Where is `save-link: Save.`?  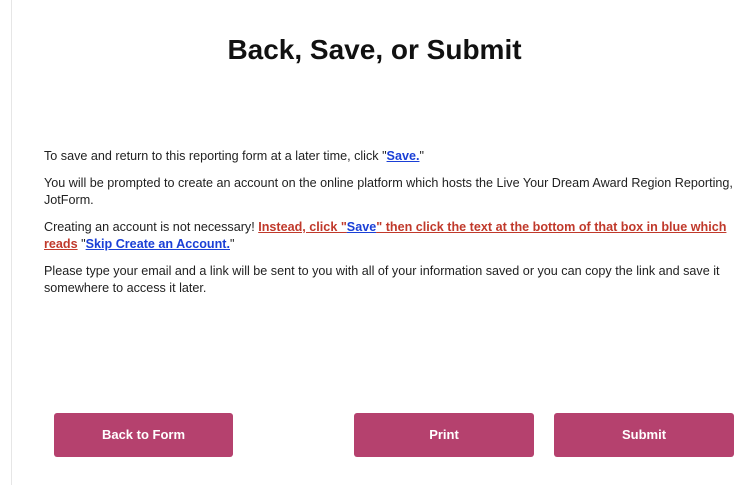
save-link: Save. is located at coordinates (403, 156).